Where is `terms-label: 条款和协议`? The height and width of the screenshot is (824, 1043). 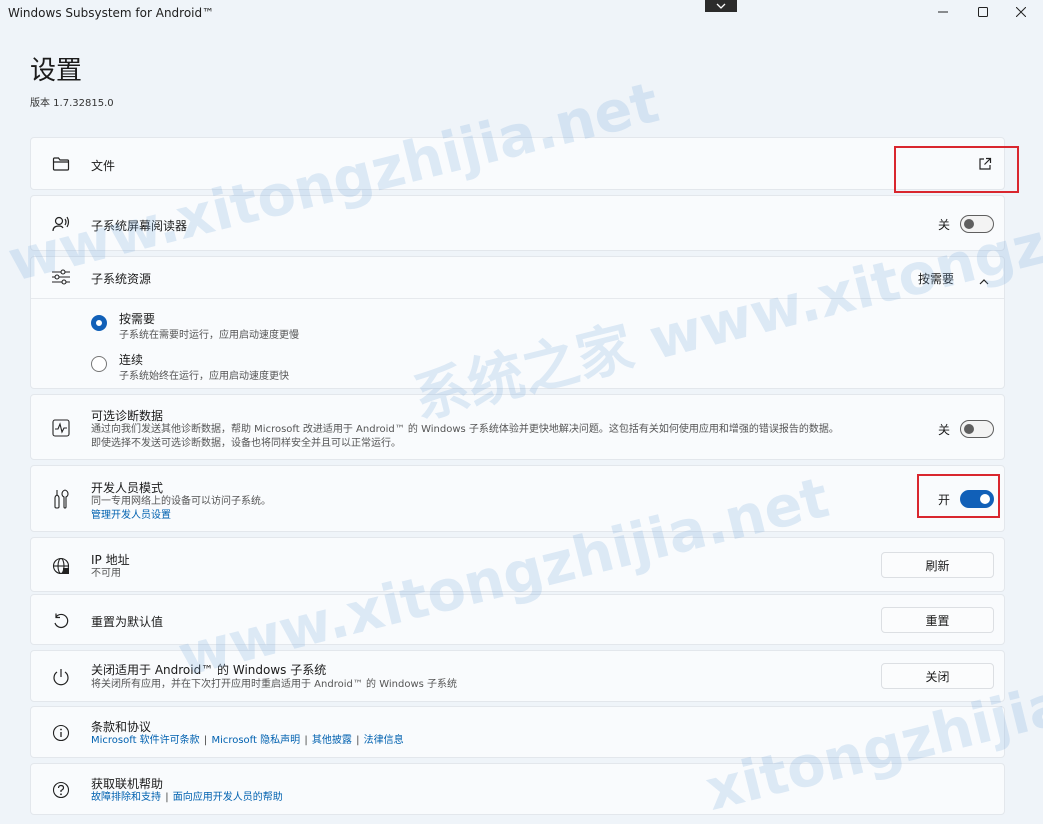
terms-label: 条款和协议 is located at coordinates (121, 727).